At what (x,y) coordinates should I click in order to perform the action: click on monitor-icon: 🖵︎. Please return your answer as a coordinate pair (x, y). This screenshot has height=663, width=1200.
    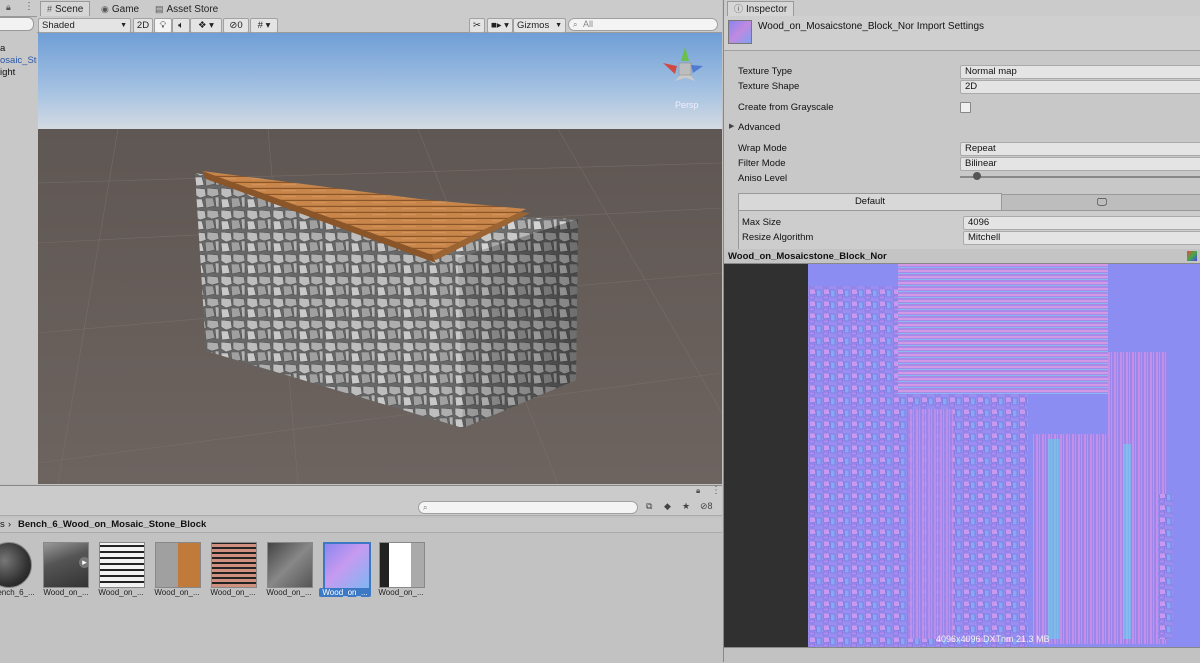
    Looking at the image, I should click on (1102, 202).